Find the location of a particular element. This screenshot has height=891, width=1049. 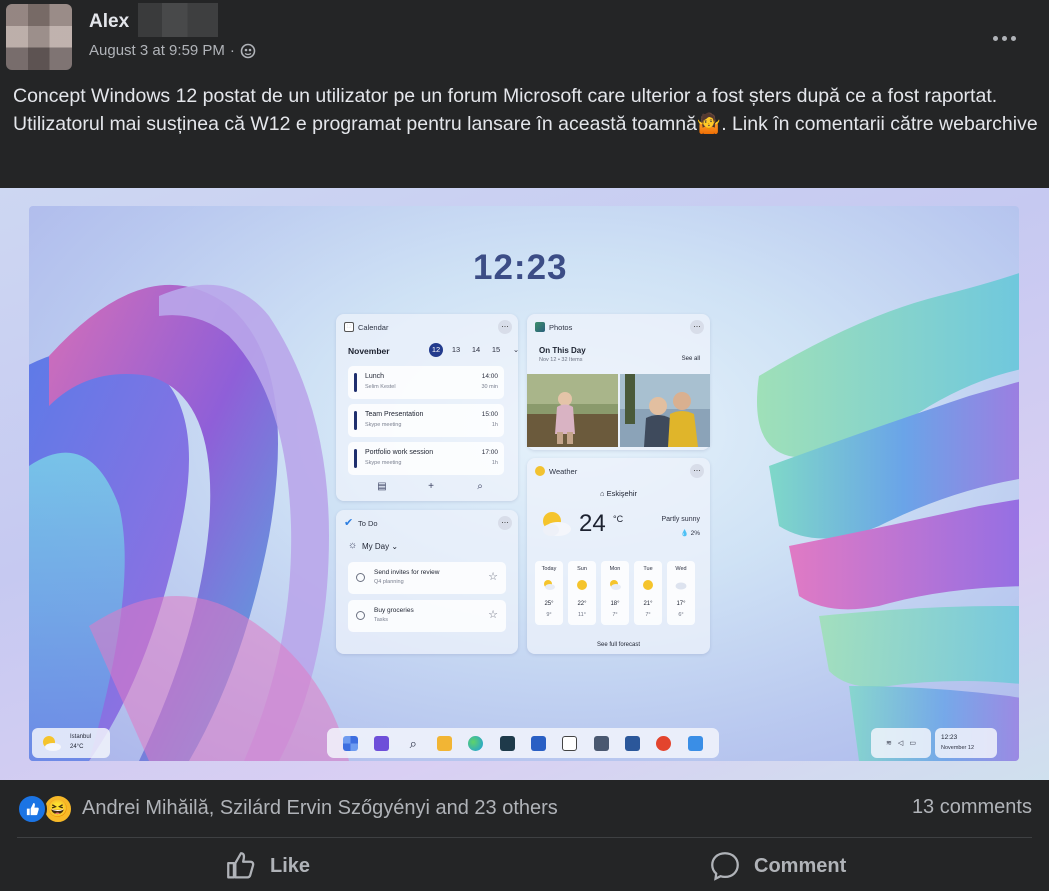

forecast-day: Wed 17° 6° is located at coordinates (681, 593).